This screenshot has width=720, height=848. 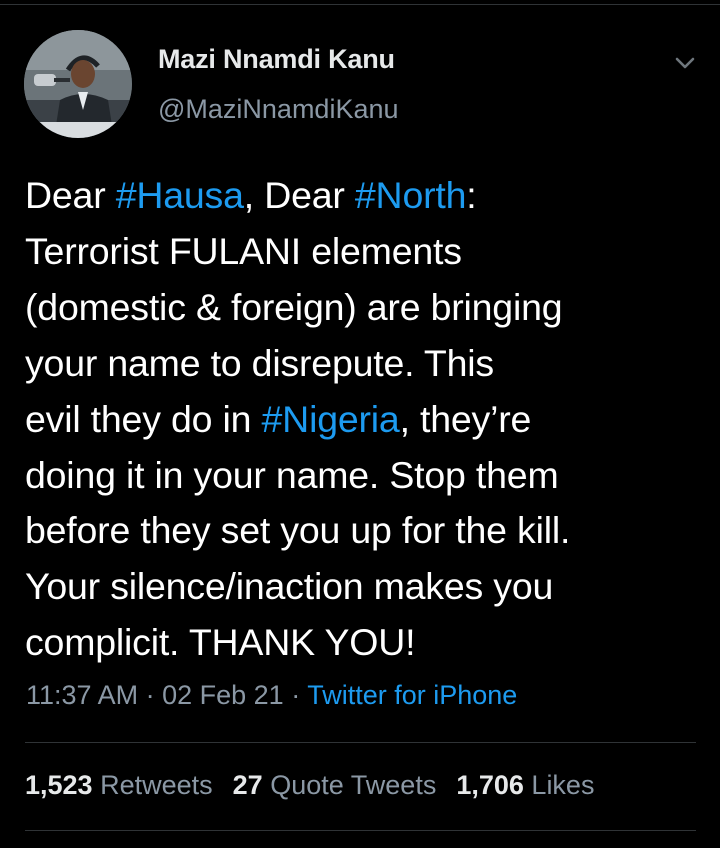 I want to click on tweet-text-segment: Your silence/inaction makes you, so click(x=289, y=586).